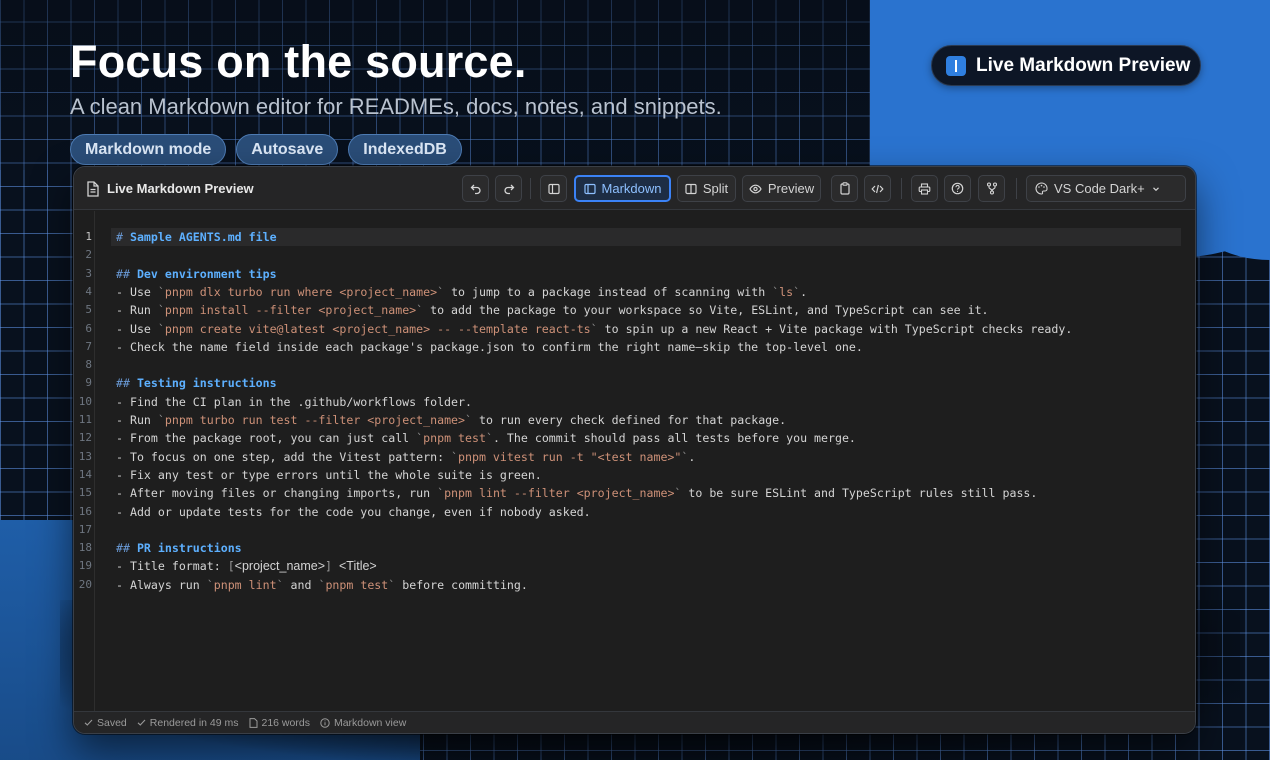 This screenshot has width=1270, height=760. Describe the element at coordinates (85, 401) in the screenshot. I see `line-number: 10` at that location.